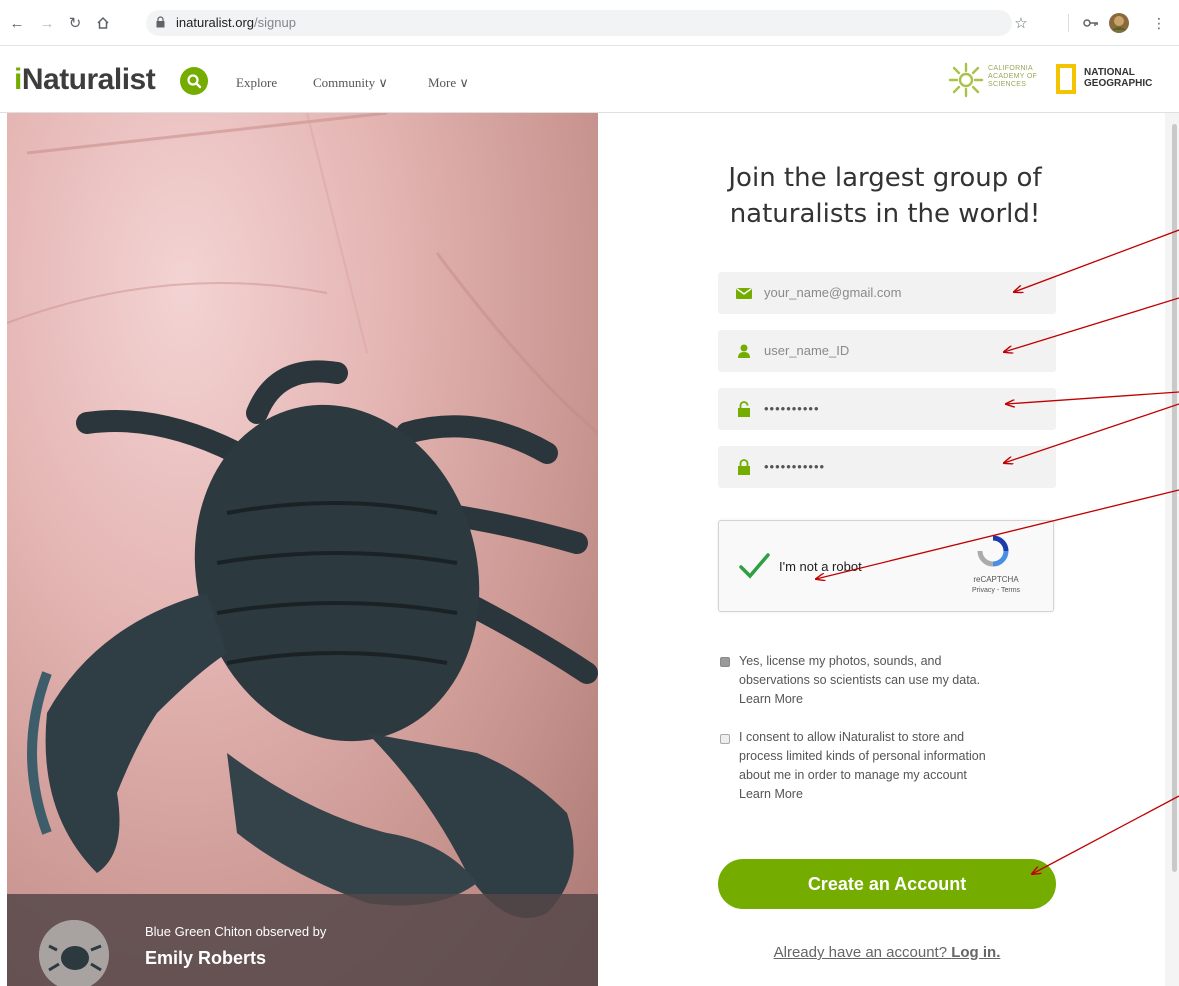 Image resolution: width=1179 pixels, height=986 pixels. I want to click on license-checkbox, so click(725, 662).